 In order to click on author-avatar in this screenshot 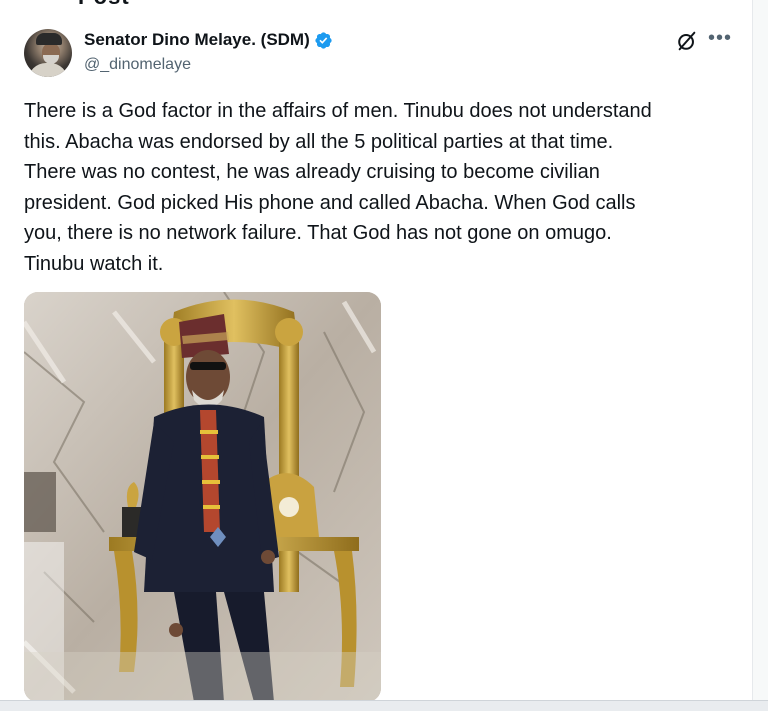, I will do `click(48, 53)`.